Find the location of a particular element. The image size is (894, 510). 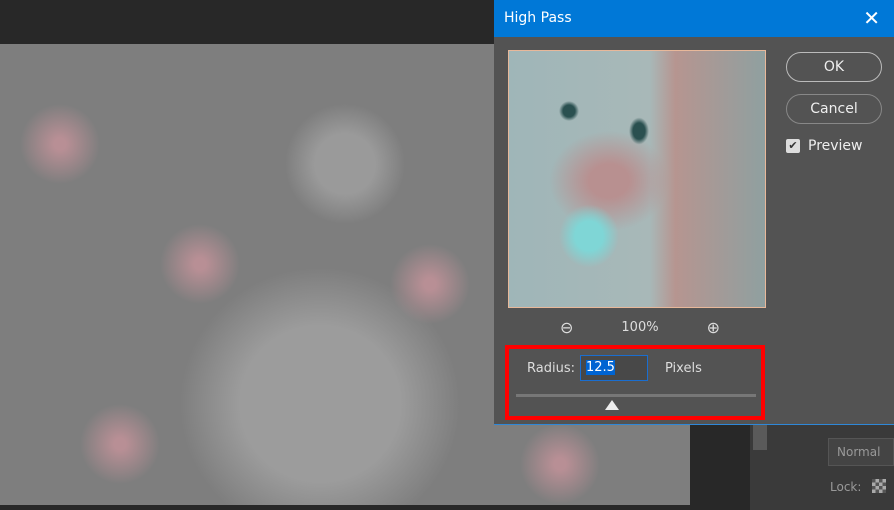

preview-checkbox-row: ✔ Preview is located at coordinates (824, 146).